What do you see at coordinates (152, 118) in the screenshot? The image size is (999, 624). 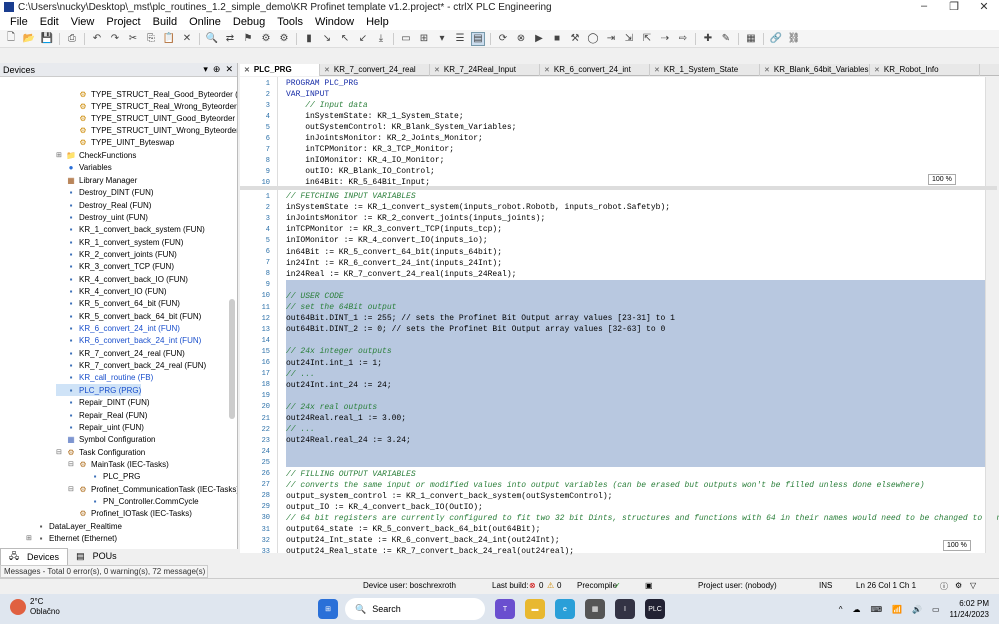 I see `tree-item: ⚙ TYPE_STRUCT_UINT_Good_Byteorder (STRUC` at bounding box center [152, 118].